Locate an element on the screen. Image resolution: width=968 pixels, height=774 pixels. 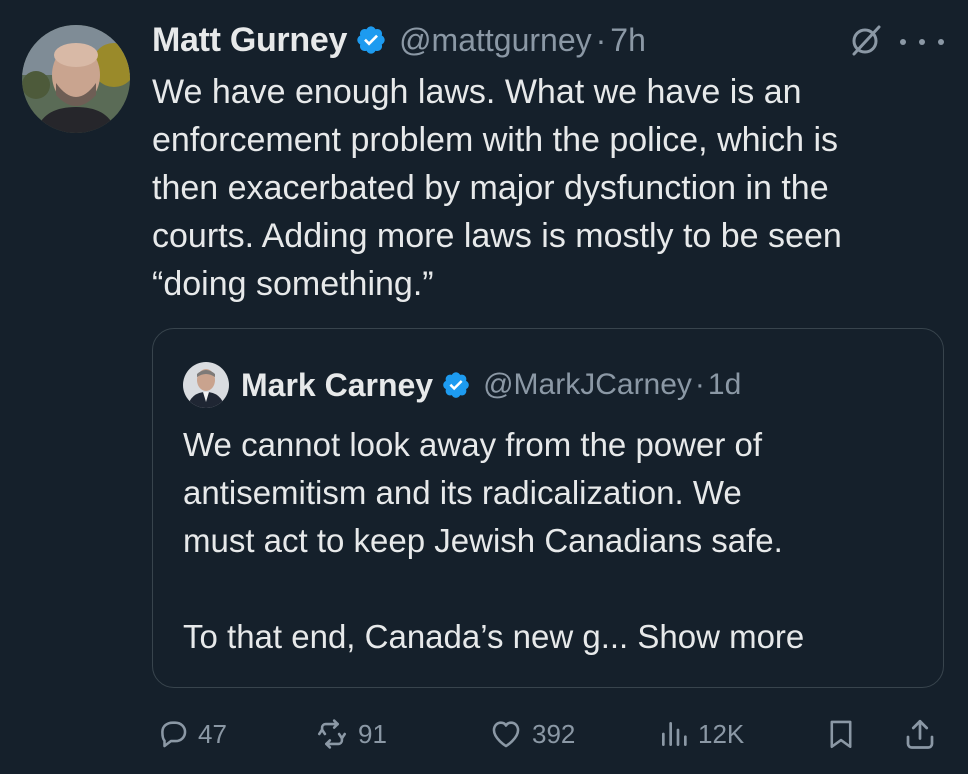
repost-icon is located at coordinates (332, 734).